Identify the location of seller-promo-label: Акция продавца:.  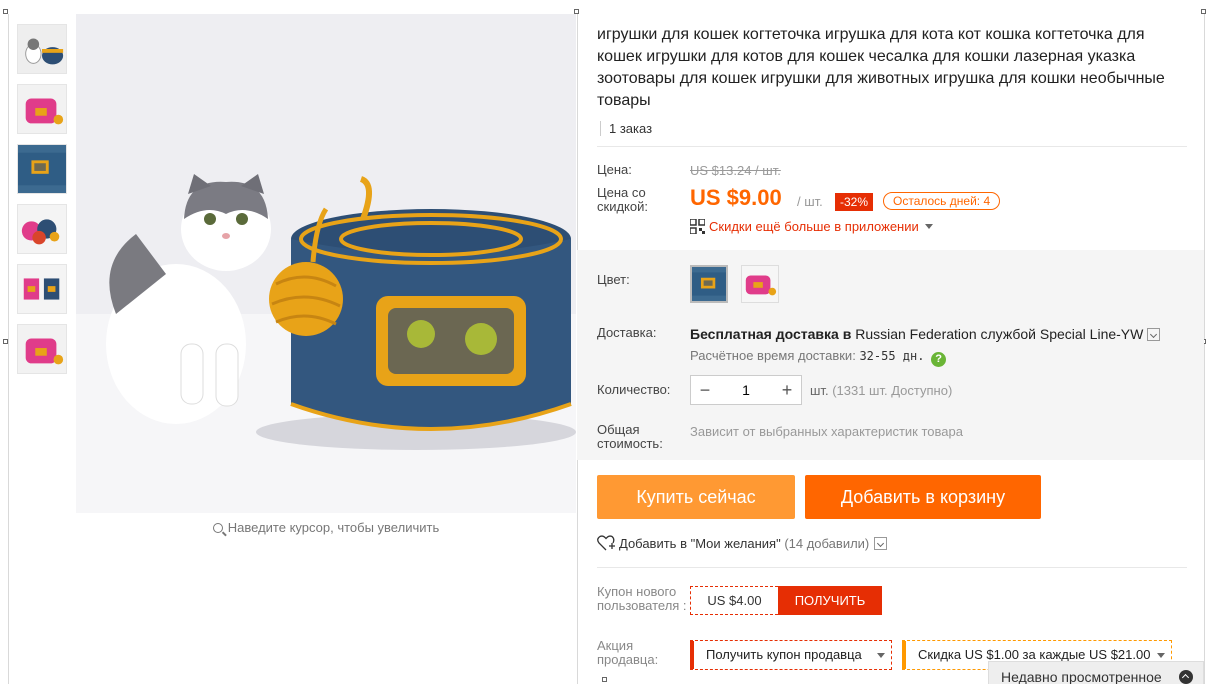
(628, 652).